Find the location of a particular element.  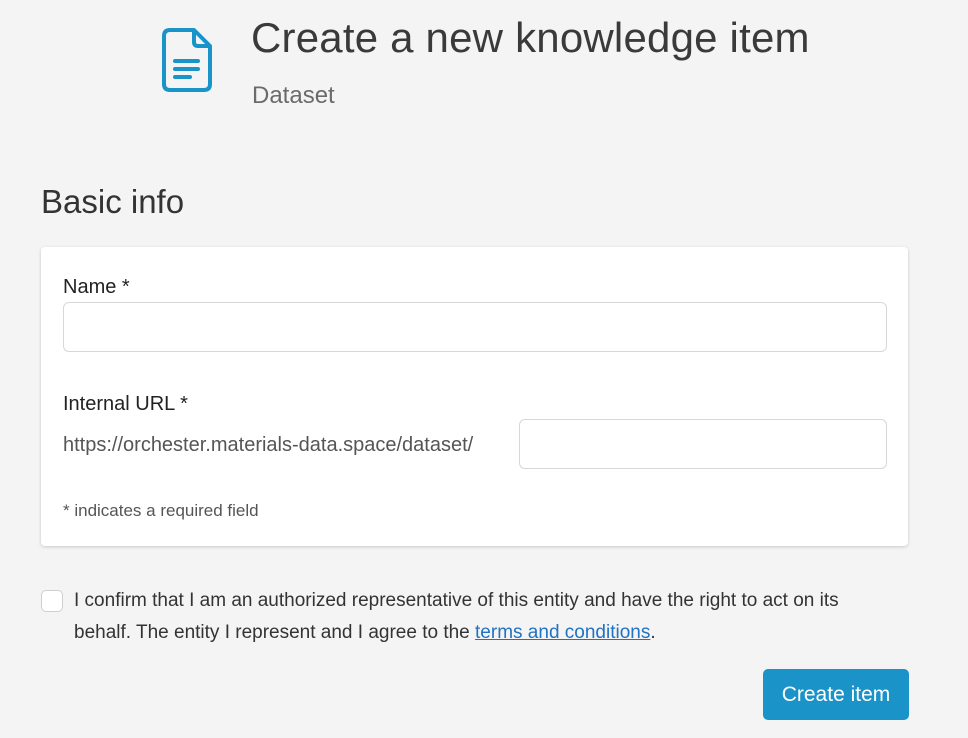

terms-and-conditions-link: terms and conditions is located at coordinates (562, 632).